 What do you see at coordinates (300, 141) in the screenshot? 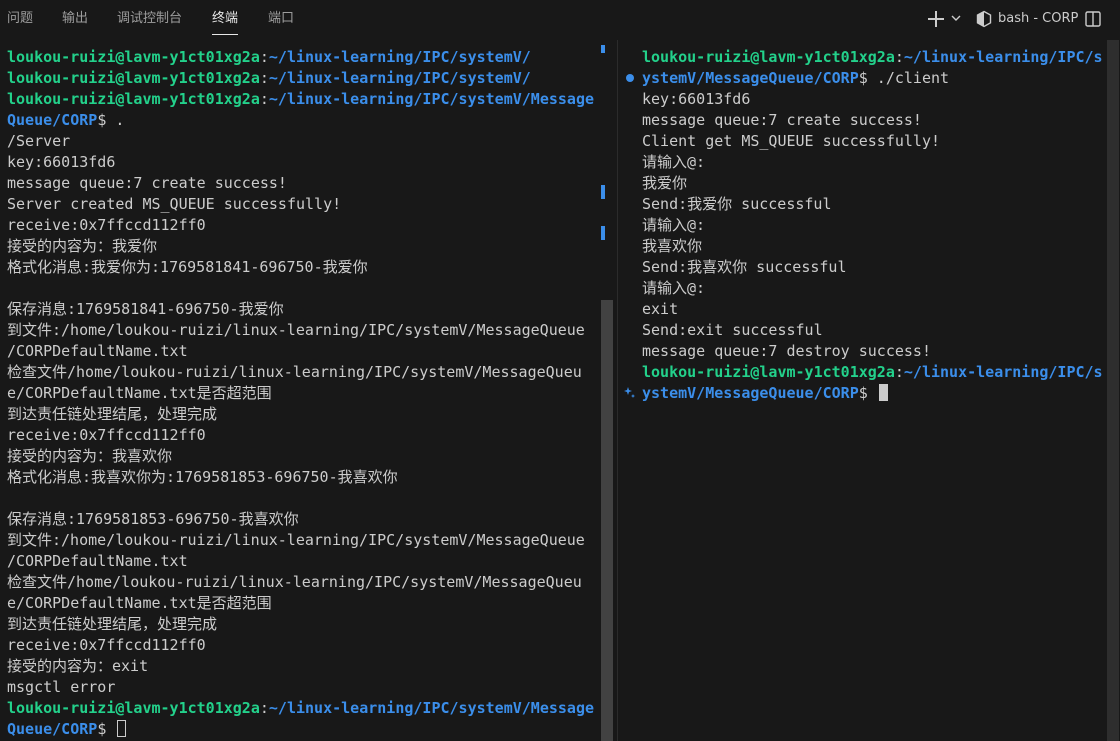
I see `terminal-line: /Server` at bounding box center [300, 141].